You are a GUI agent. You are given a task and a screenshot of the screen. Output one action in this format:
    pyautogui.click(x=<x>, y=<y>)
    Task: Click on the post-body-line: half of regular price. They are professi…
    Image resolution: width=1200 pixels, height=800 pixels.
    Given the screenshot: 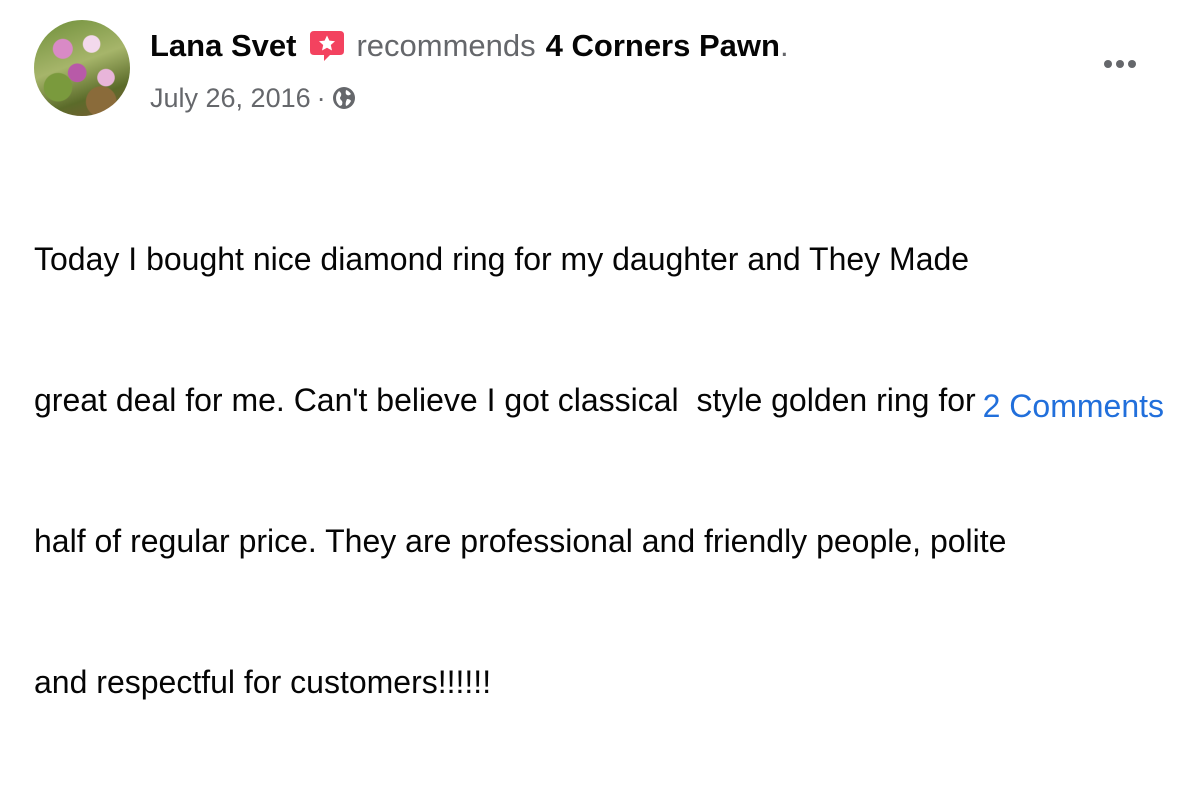 What is the action you would take?
    pyautogui.click(x=520, y=541)
    